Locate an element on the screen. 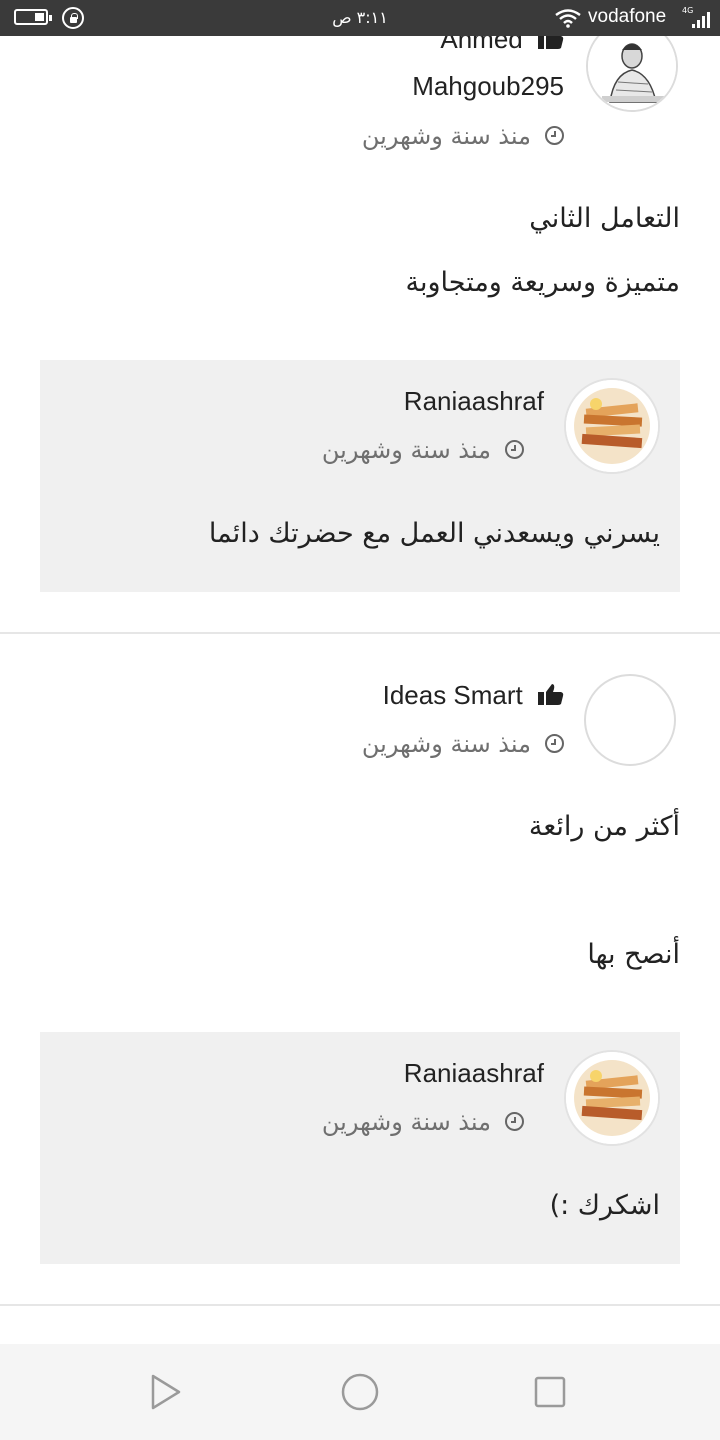 This screenshot has width=720, height=1440. thumbs-up-icon is located at coordinates (551, 694).